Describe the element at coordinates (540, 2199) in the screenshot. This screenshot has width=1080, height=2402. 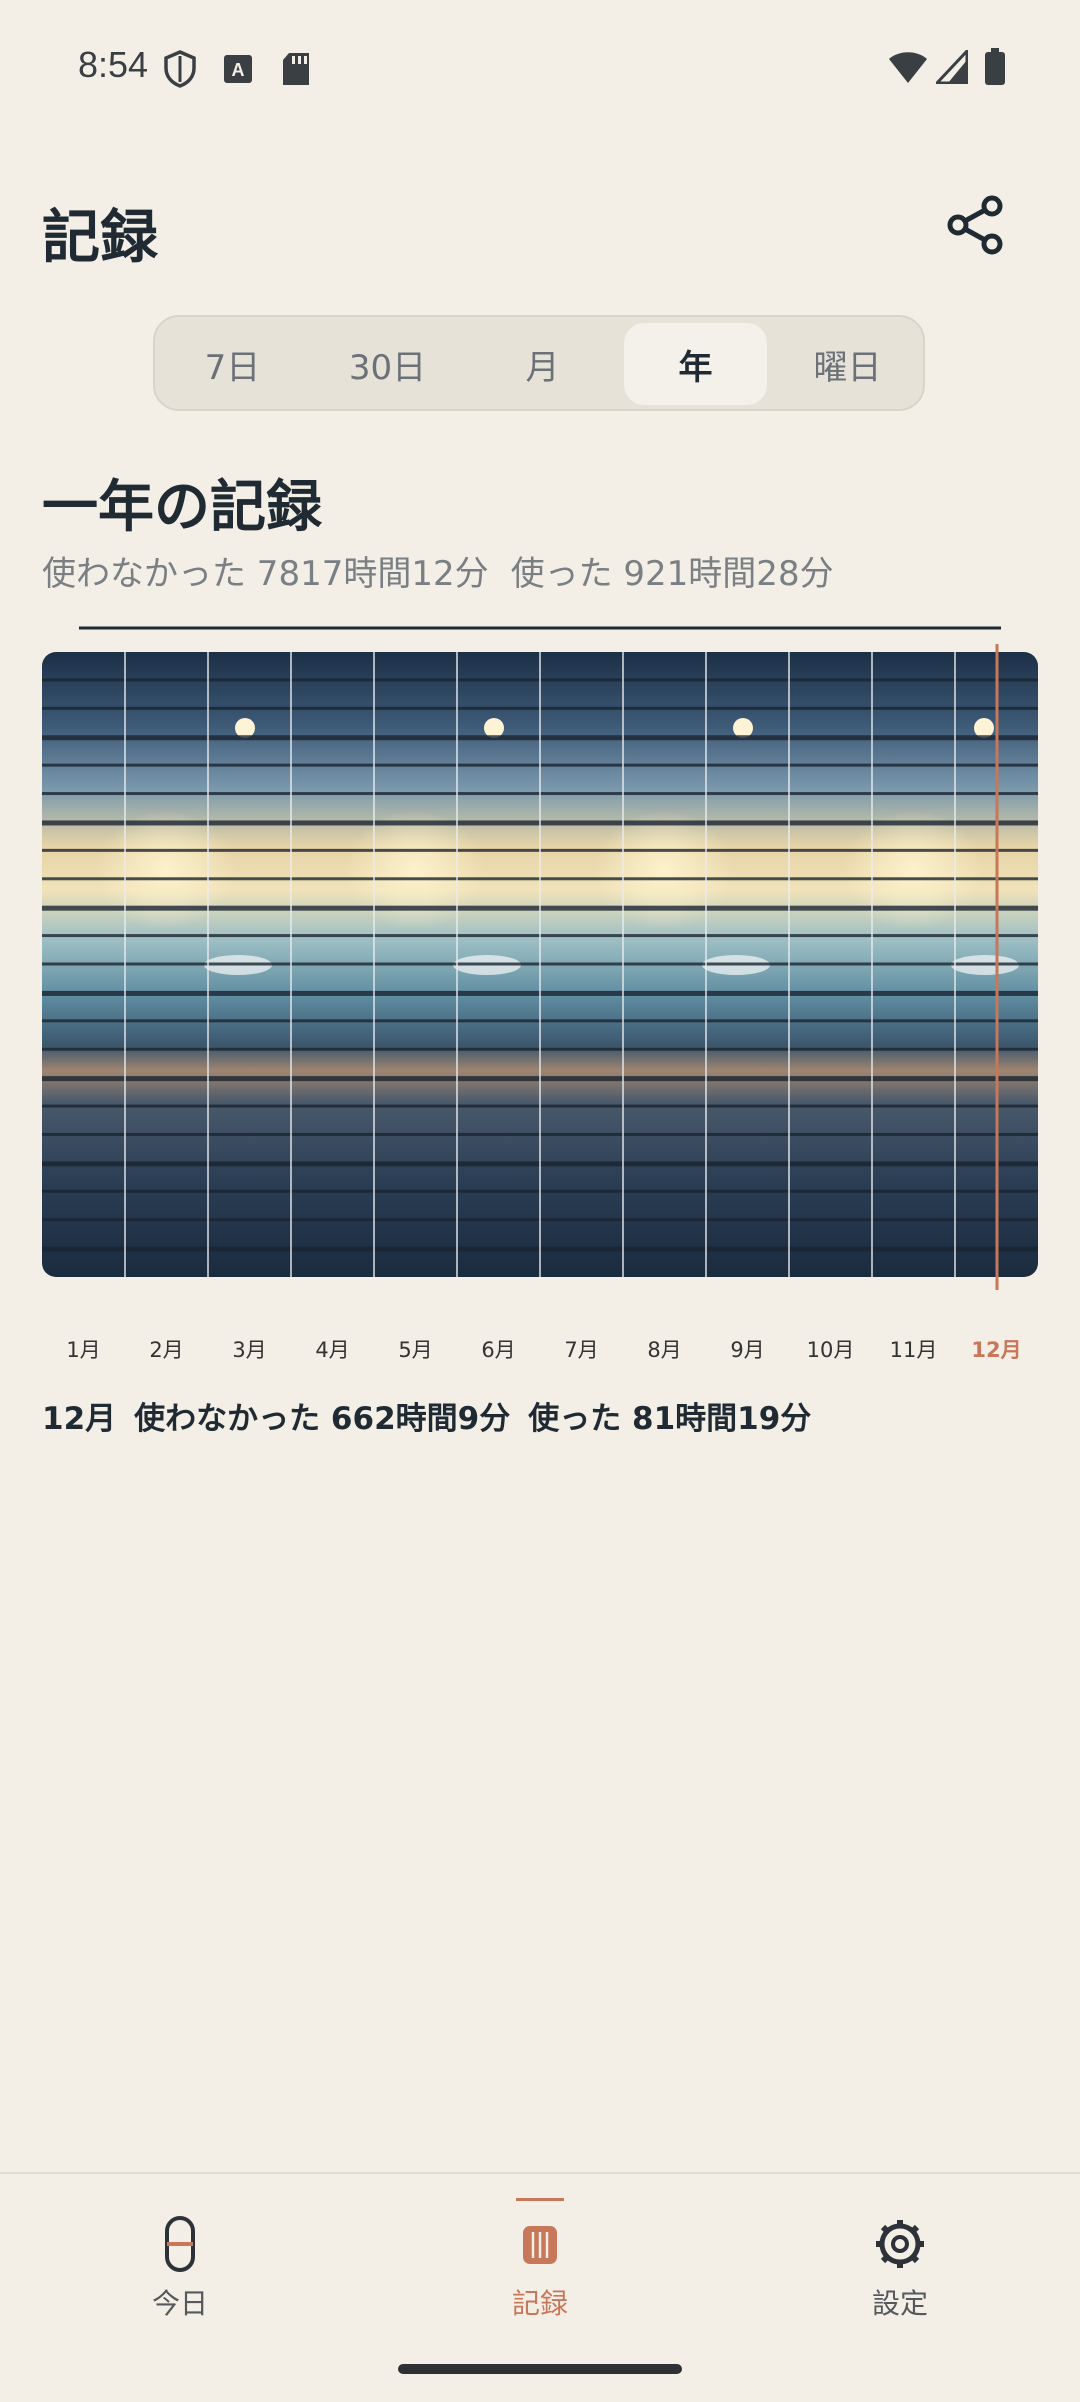
I see `nav-active-indicator` at that location.